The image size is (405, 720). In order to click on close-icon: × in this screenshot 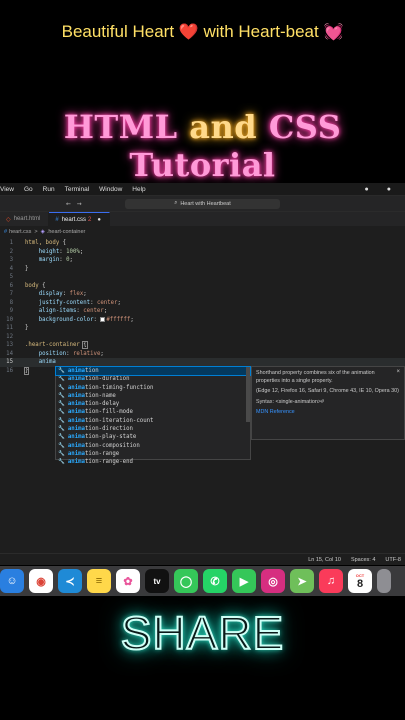, I will do `click(398, 373)`.